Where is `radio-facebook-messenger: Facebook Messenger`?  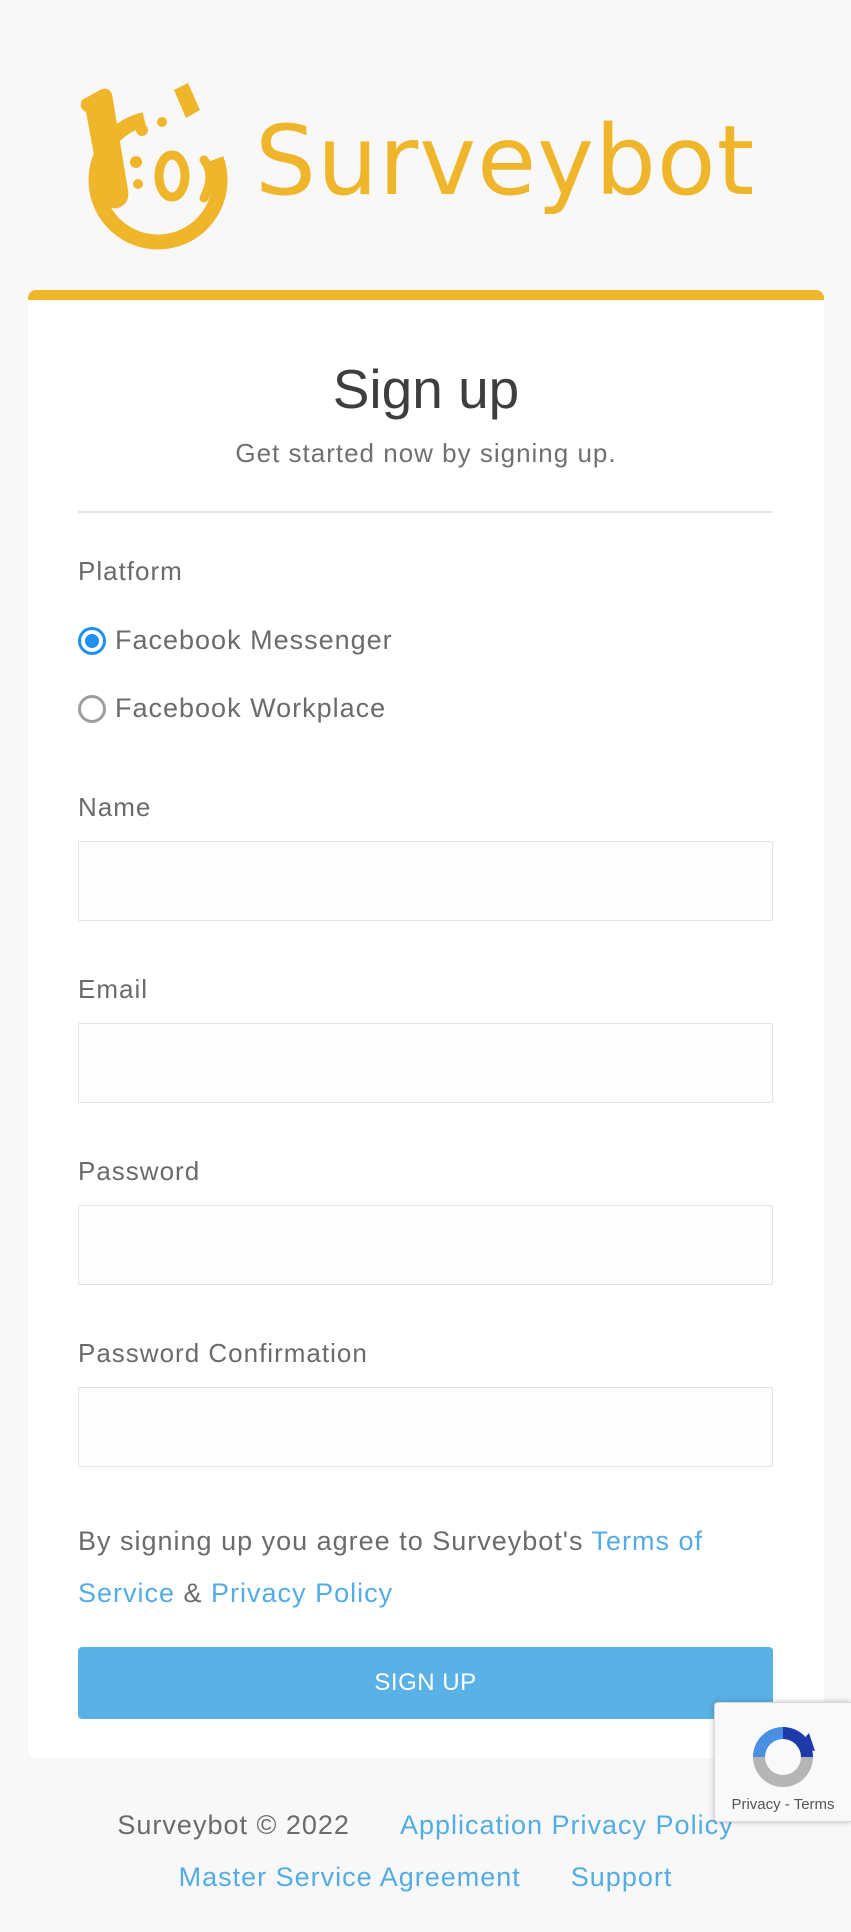 radio-facebook-messenger: Facebook Messenger is located at coordinates (235, 640).